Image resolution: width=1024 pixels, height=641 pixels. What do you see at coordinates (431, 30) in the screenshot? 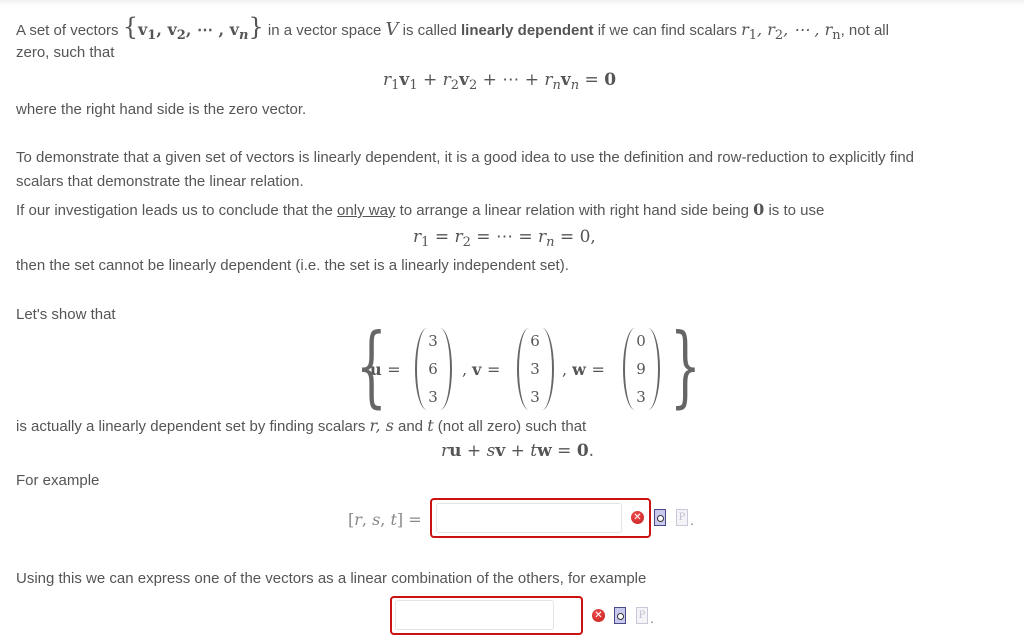
I see `text: is called` at bounding box center [431, 30].